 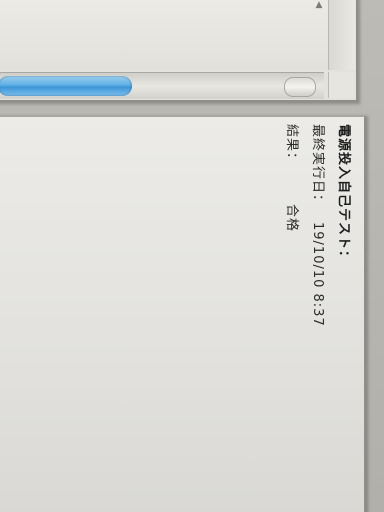 What do you see at coordinates (164, 35) in the screenshot?
I see `list-area` at bounding box center [164, 35].